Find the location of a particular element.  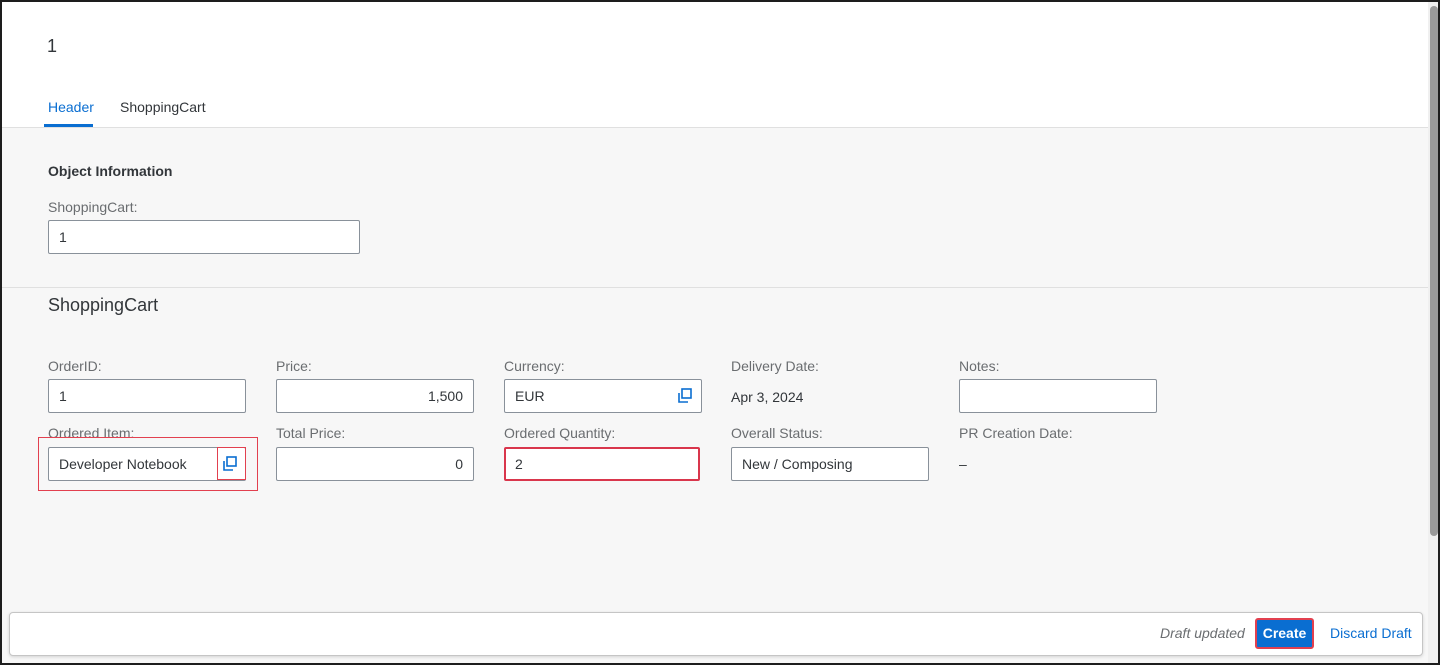

ordered-item-field: Developer Notebook is located at coordinates (147, 464).